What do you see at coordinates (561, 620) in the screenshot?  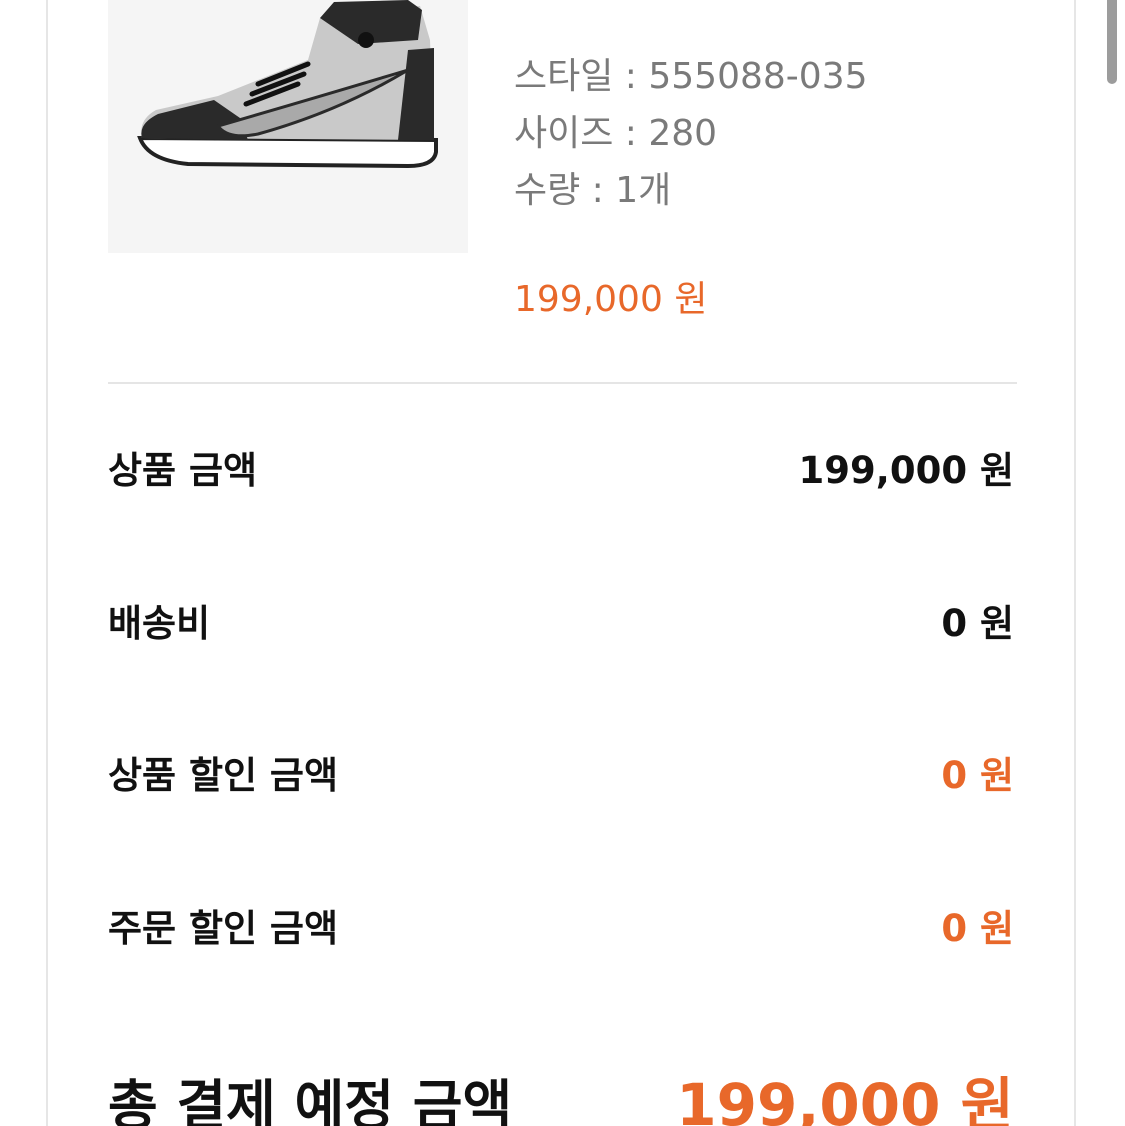 I see `summary-row-shipping: 배송비 0 원` at bounding box center [561, 620].